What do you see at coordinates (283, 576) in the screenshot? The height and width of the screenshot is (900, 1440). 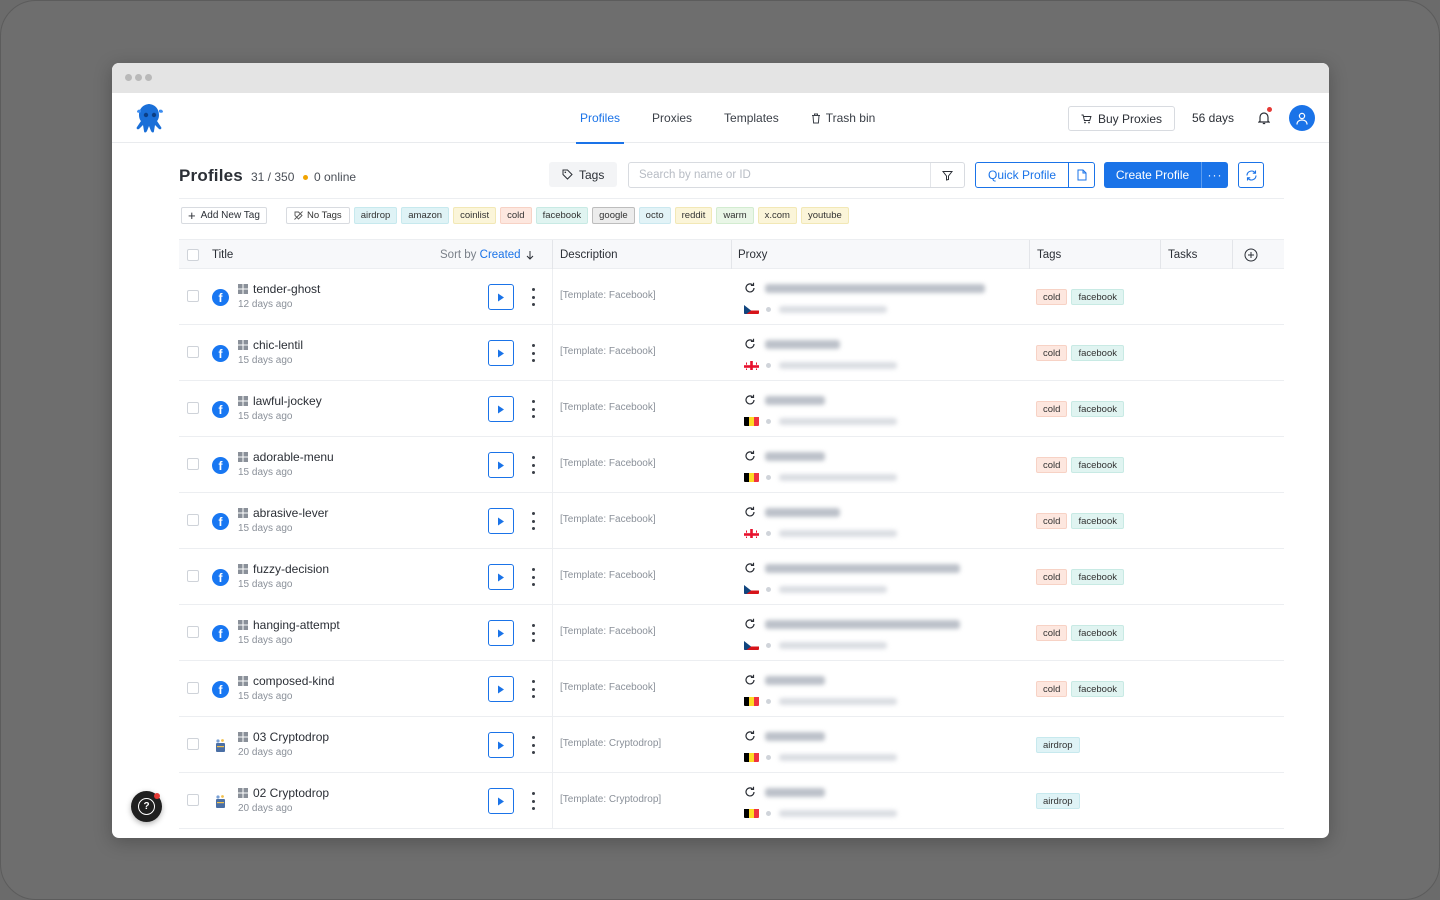 I see `profile-title-cell: fuzzy-decision 15 days ago` at bounding box center [283, 576].